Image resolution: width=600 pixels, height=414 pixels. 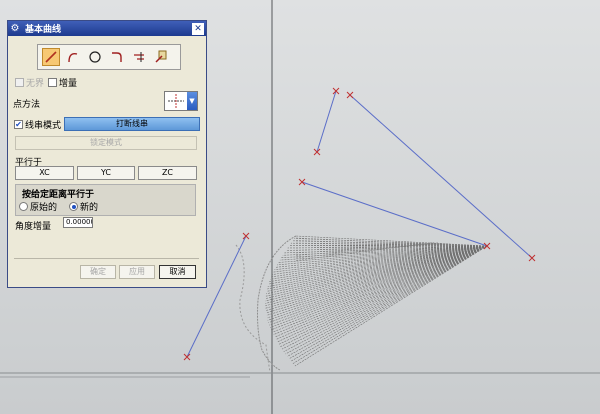 I want to click on separator, so click(x=106, y=258).